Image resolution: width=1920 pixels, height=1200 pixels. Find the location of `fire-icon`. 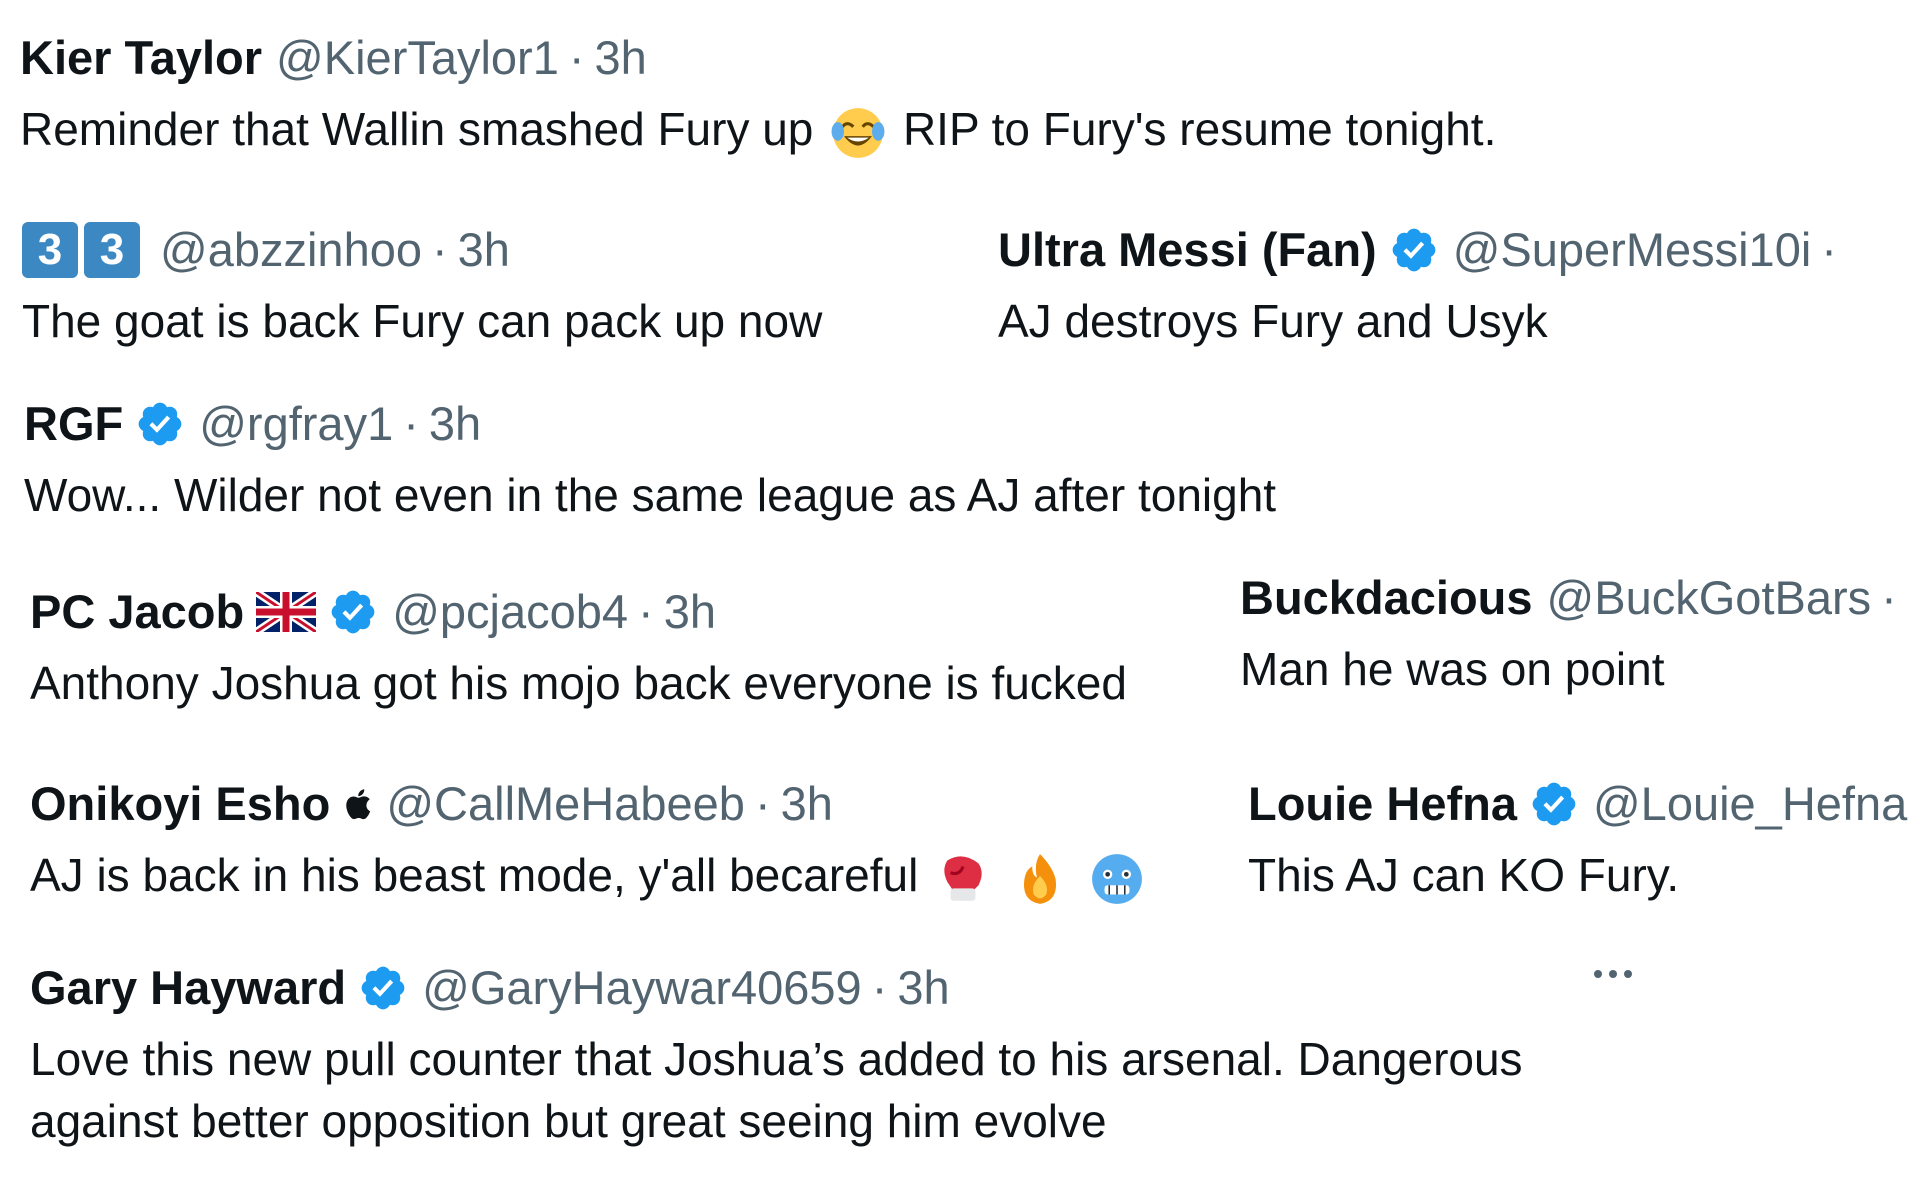

fire-icon is located at coordinates (1039, 878).